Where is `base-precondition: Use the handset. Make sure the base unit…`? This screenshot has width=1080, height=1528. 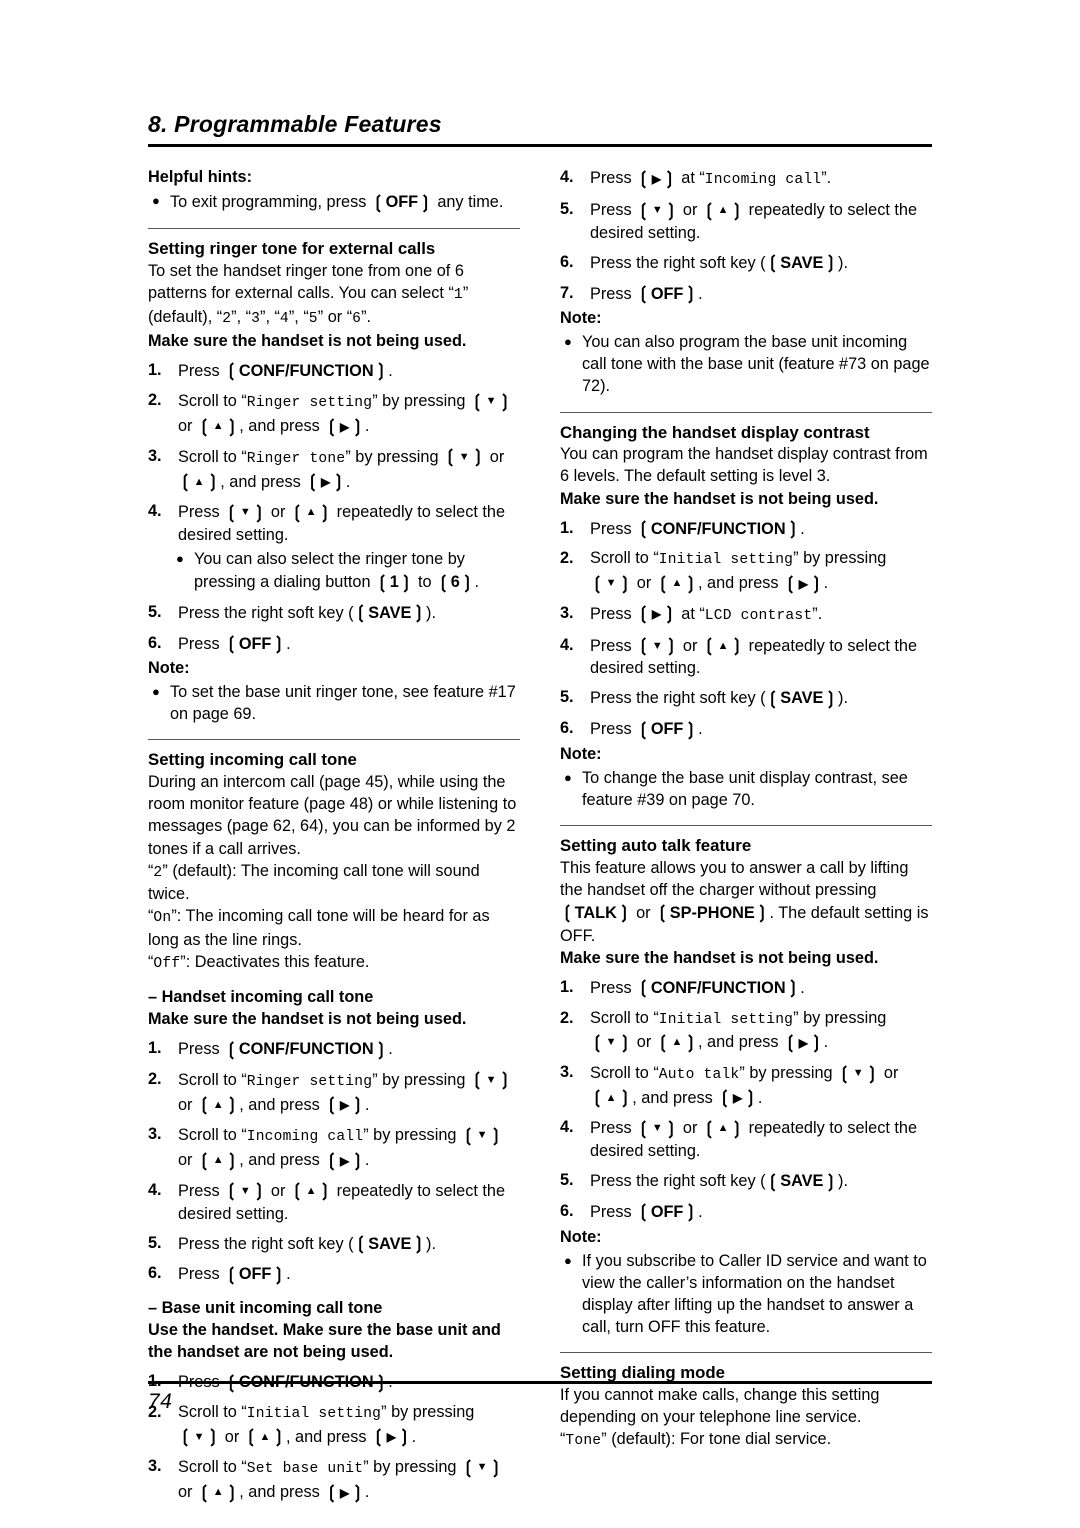 base-precondition: Use the handset. Make sure the base unit… is located at coordinates (324, 1341).